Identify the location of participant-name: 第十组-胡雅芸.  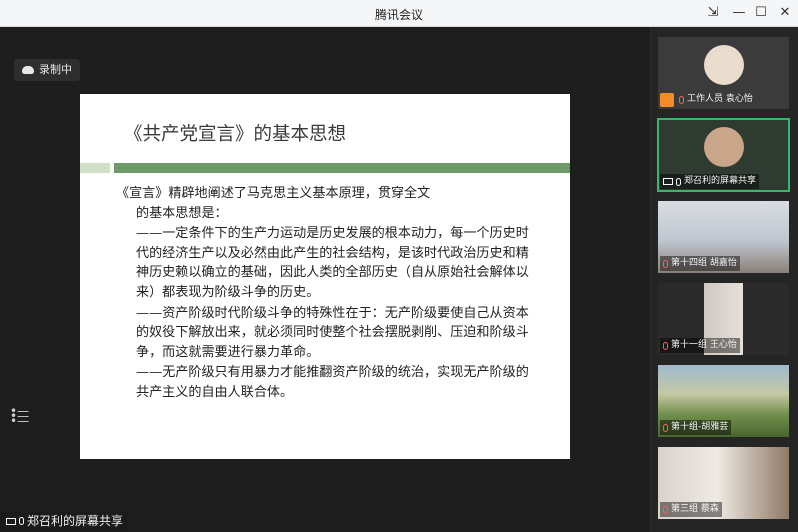
(700, 427).